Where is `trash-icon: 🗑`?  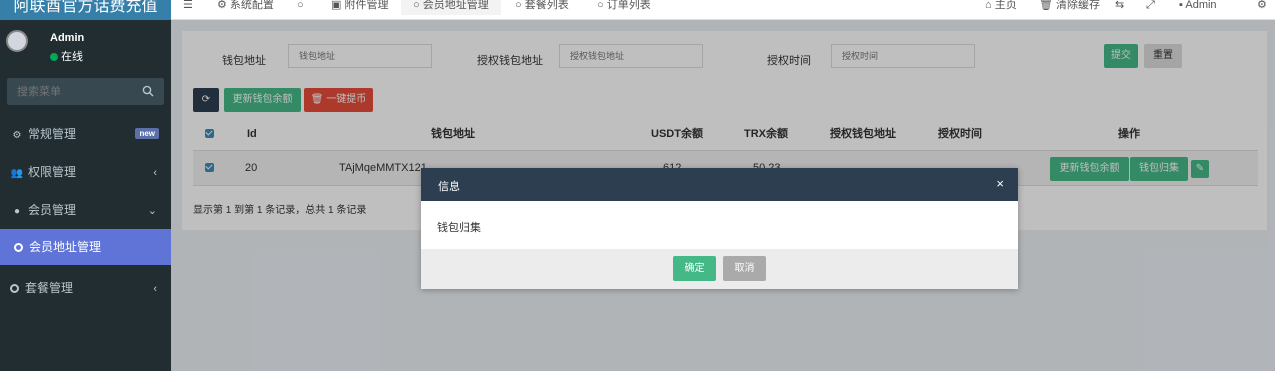 trash-icon: 🗑 is located at coordinates (1048, 5).